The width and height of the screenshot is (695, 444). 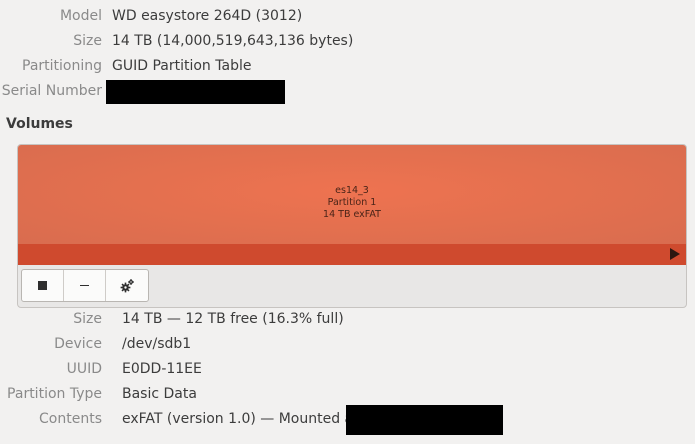 What do you see at coordinates (347, 66) in the screenshot?
I see `partitioning-row: Partitioning GUID Partition Table` at bounding box center [347, 66].